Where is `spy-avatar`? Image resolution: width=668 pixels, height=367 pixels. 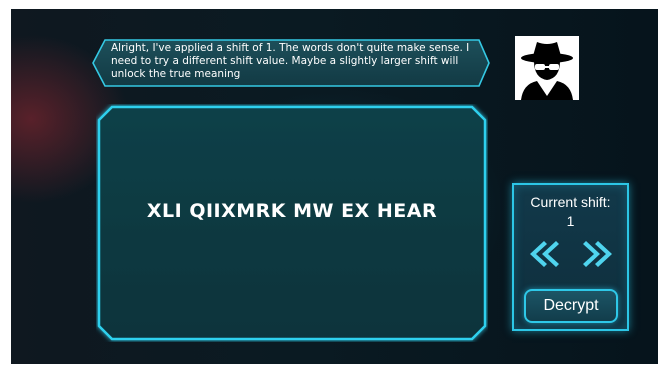 spy-avatar is located at coordinates (547, 68).